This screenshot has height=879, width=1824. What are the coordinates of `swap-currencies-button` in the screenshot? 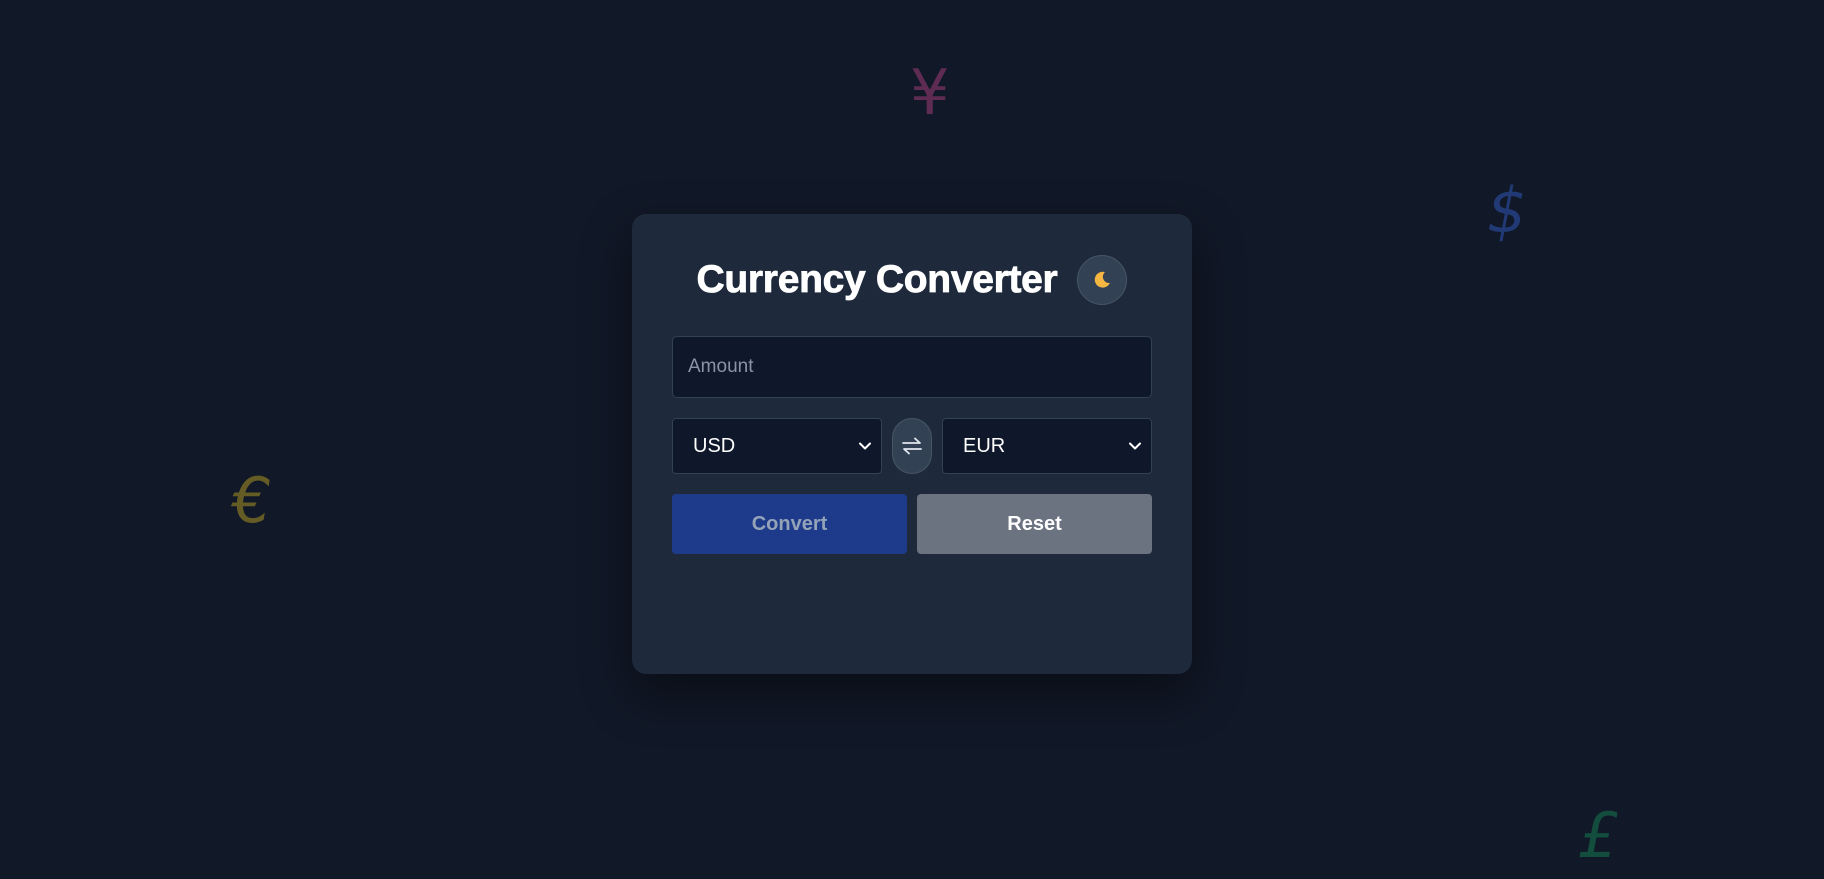 It's located at (912, 446).